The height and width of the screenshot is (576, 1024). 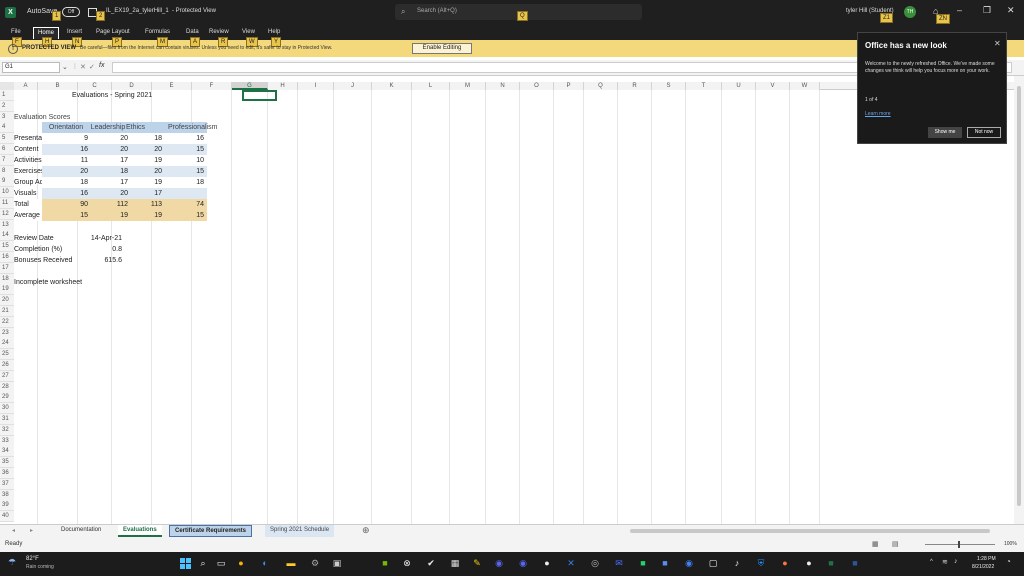 What do you see at coordinates (7, 409) in the screenshot?
I see `row-header-30: 30` at bounding box center [7, 409].